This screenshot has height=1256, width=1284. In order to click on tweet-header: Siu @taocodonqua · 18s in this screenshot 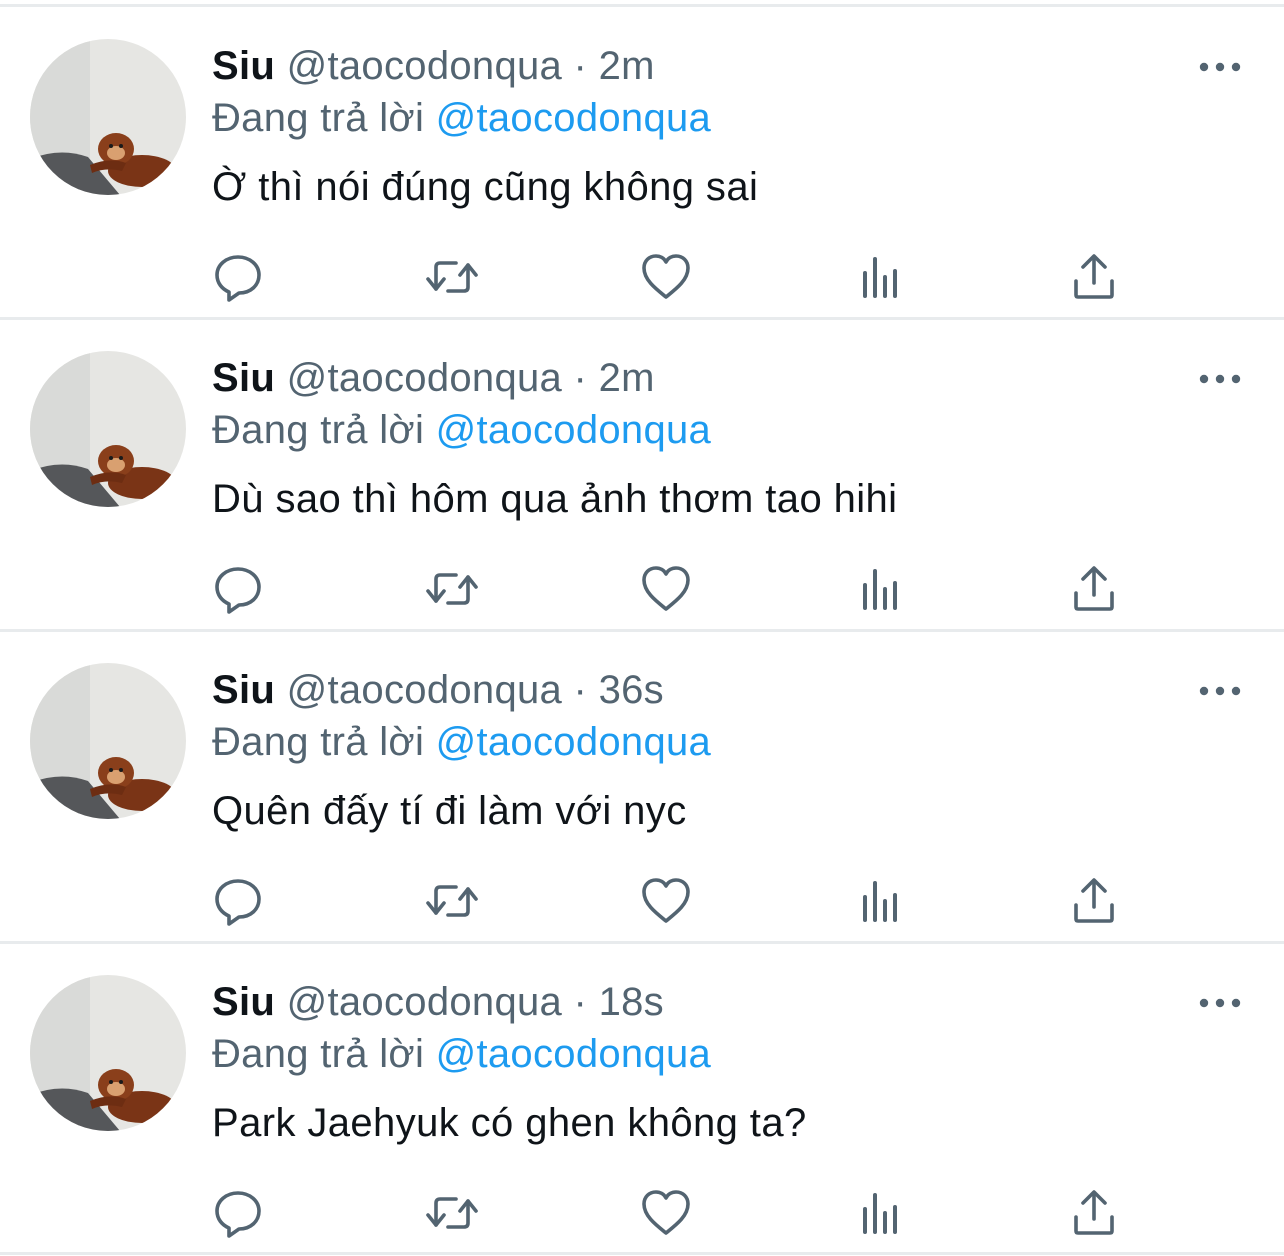, I will do `click(438, 1002)`.